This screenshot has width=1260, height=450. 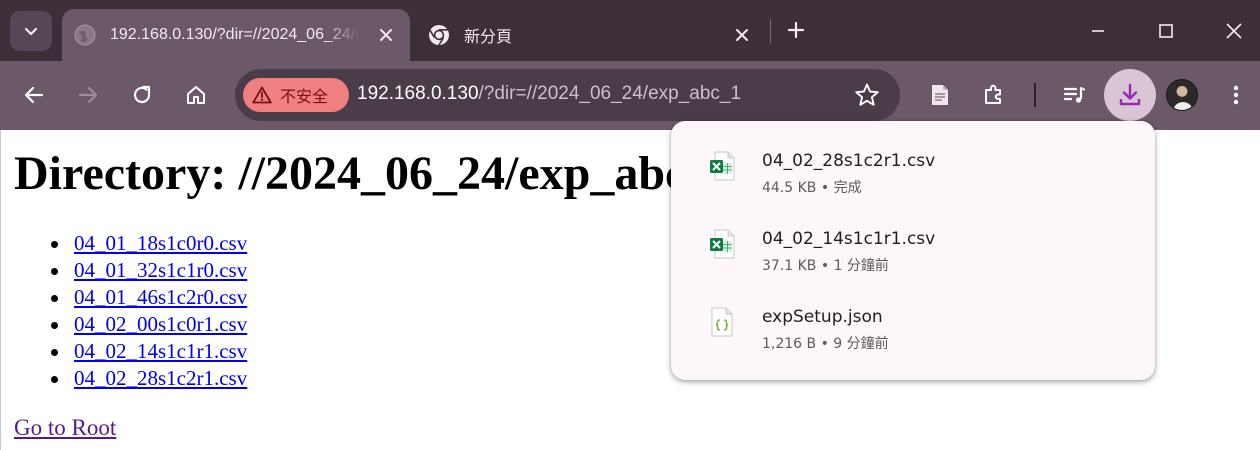 I want to click on menu-button, so click(x=1236, y=95).